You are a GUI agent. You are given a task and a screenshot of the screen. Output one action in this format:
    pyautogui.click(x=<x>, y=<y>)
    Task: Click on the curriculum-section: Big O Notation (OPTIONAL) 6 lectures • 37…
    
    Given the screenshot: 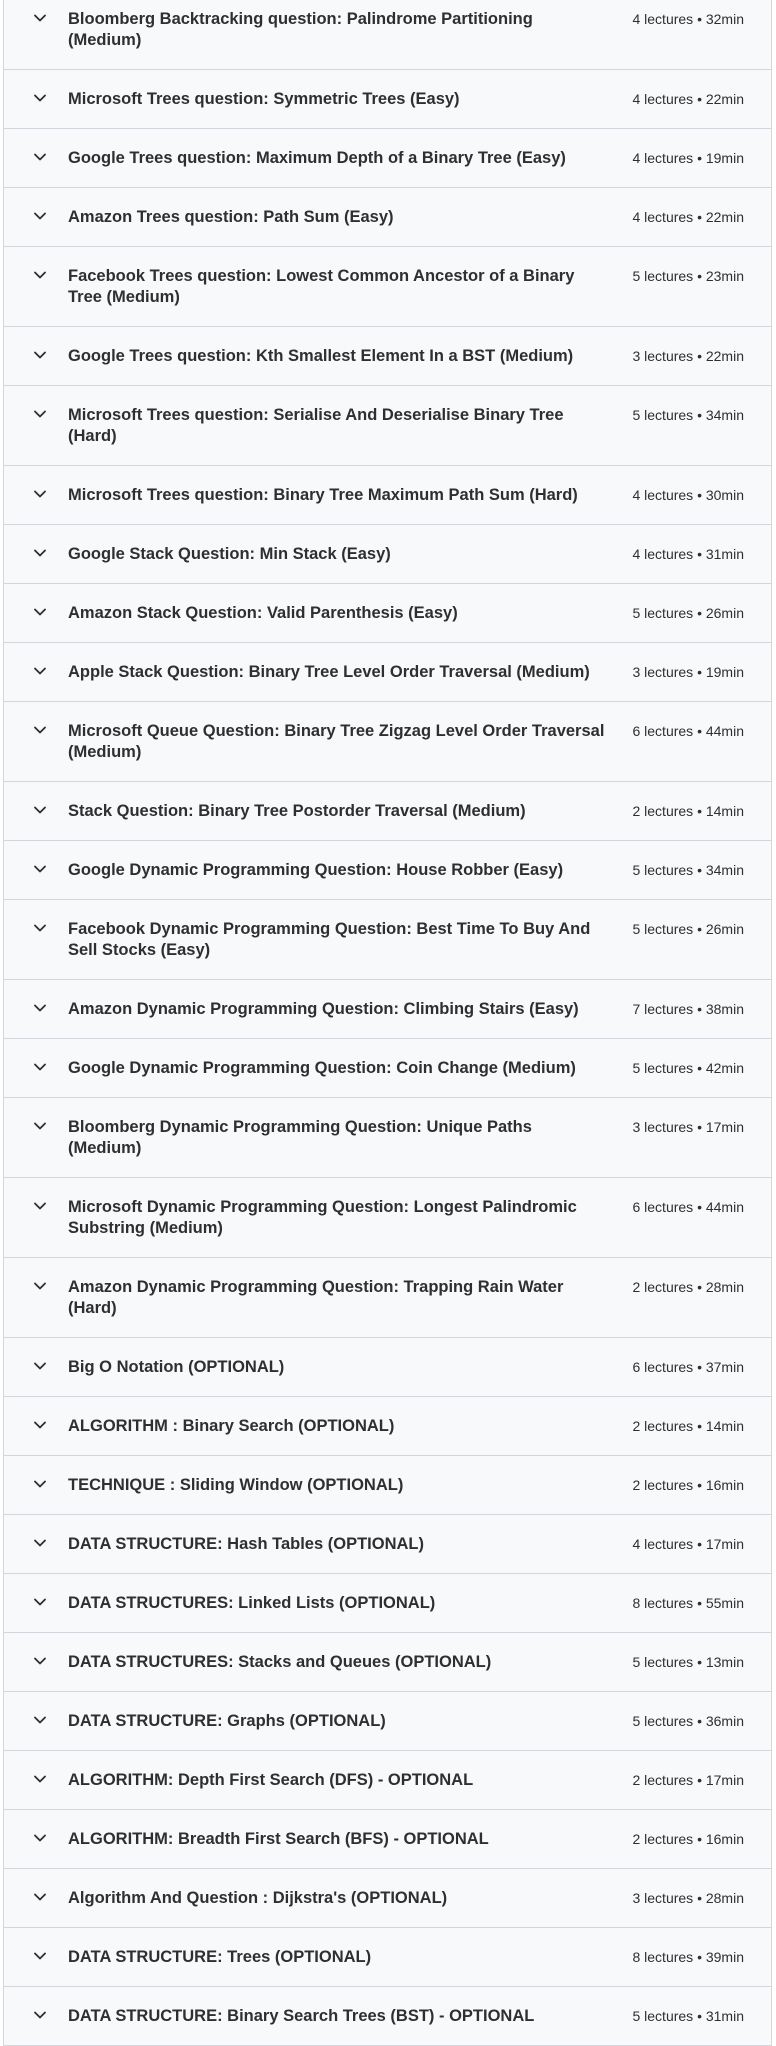 What is the action you would take?
    pyautogui.click(x=387, y=1367)
    